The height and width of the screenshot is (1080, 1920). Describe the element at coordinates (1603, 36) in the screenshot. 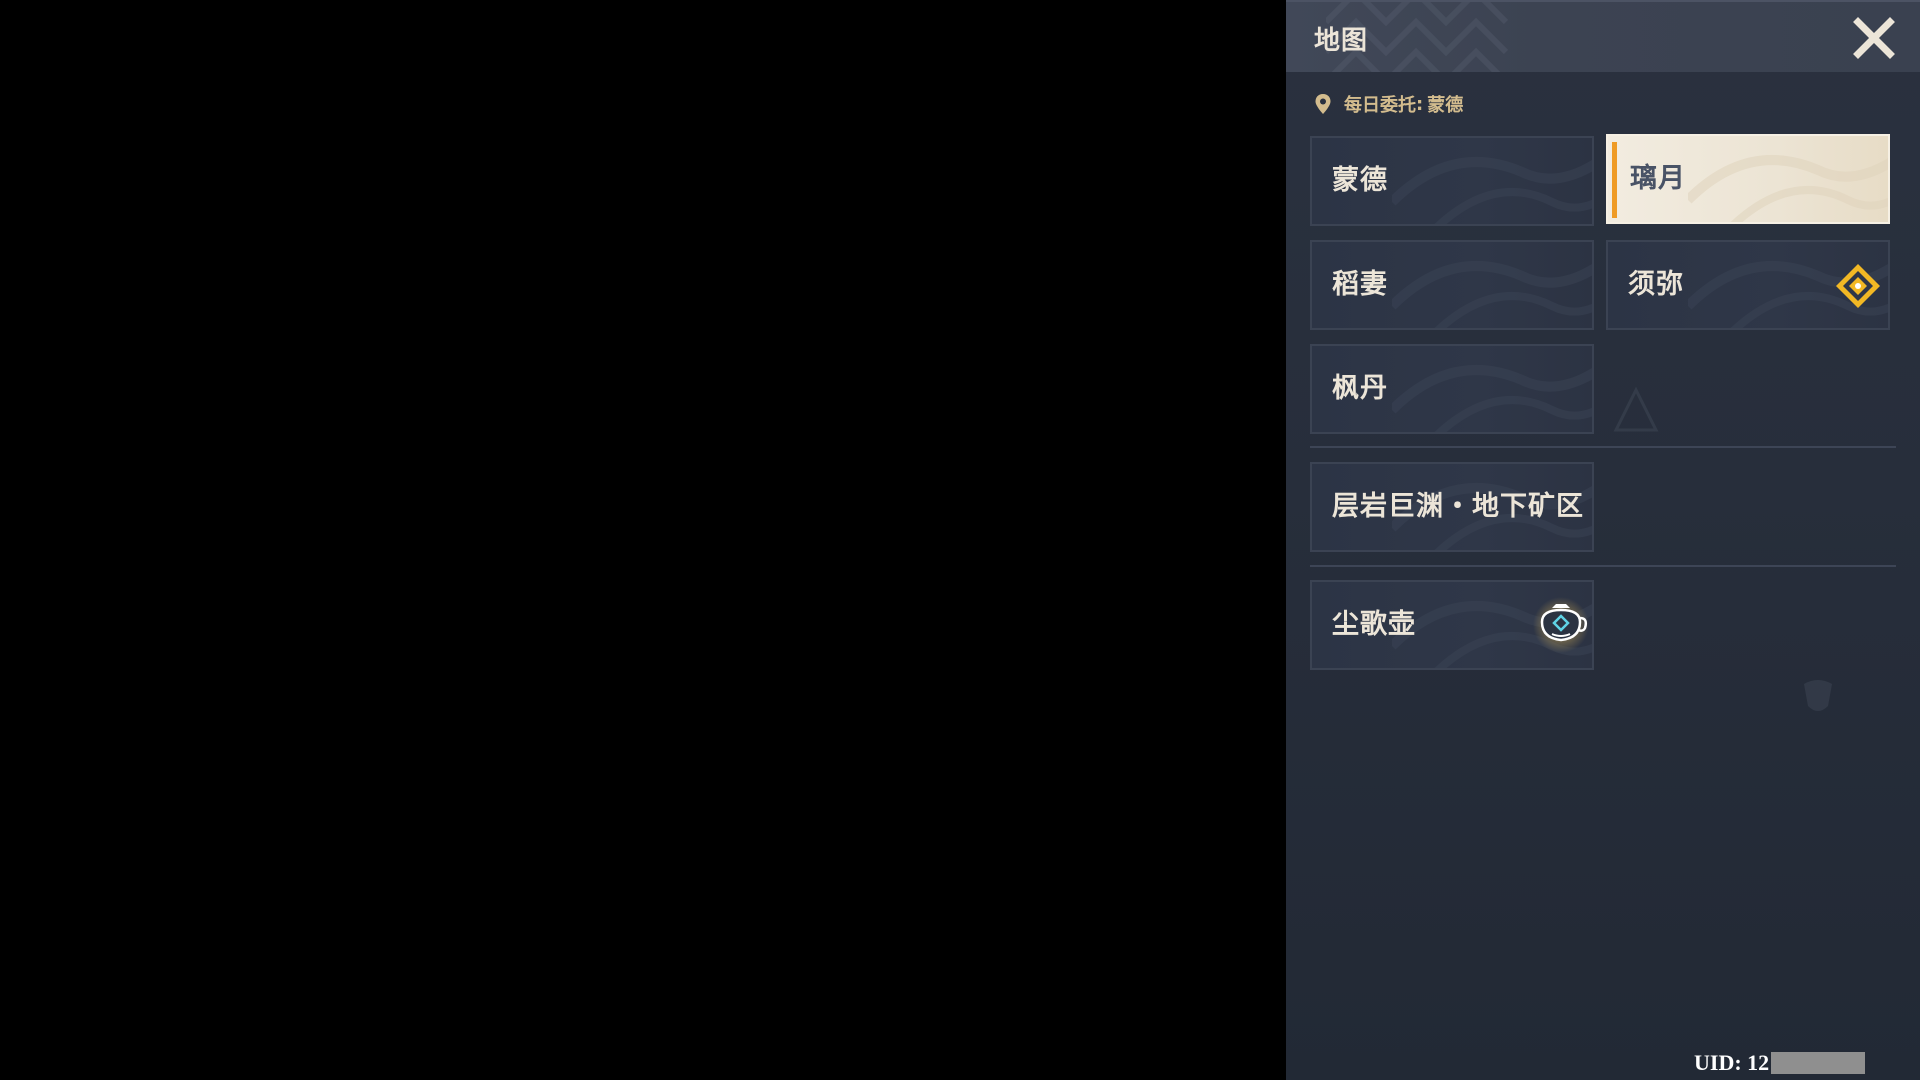

I see `panel-header: 地图` at that location.